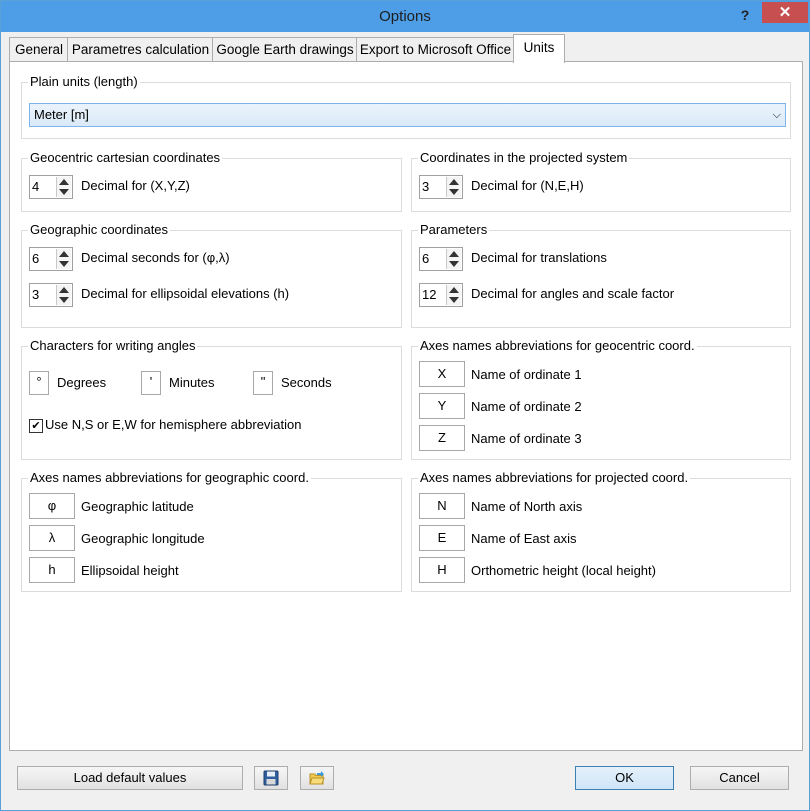  I want to click on title-bar: Options ? ✕, so click(405, 16).